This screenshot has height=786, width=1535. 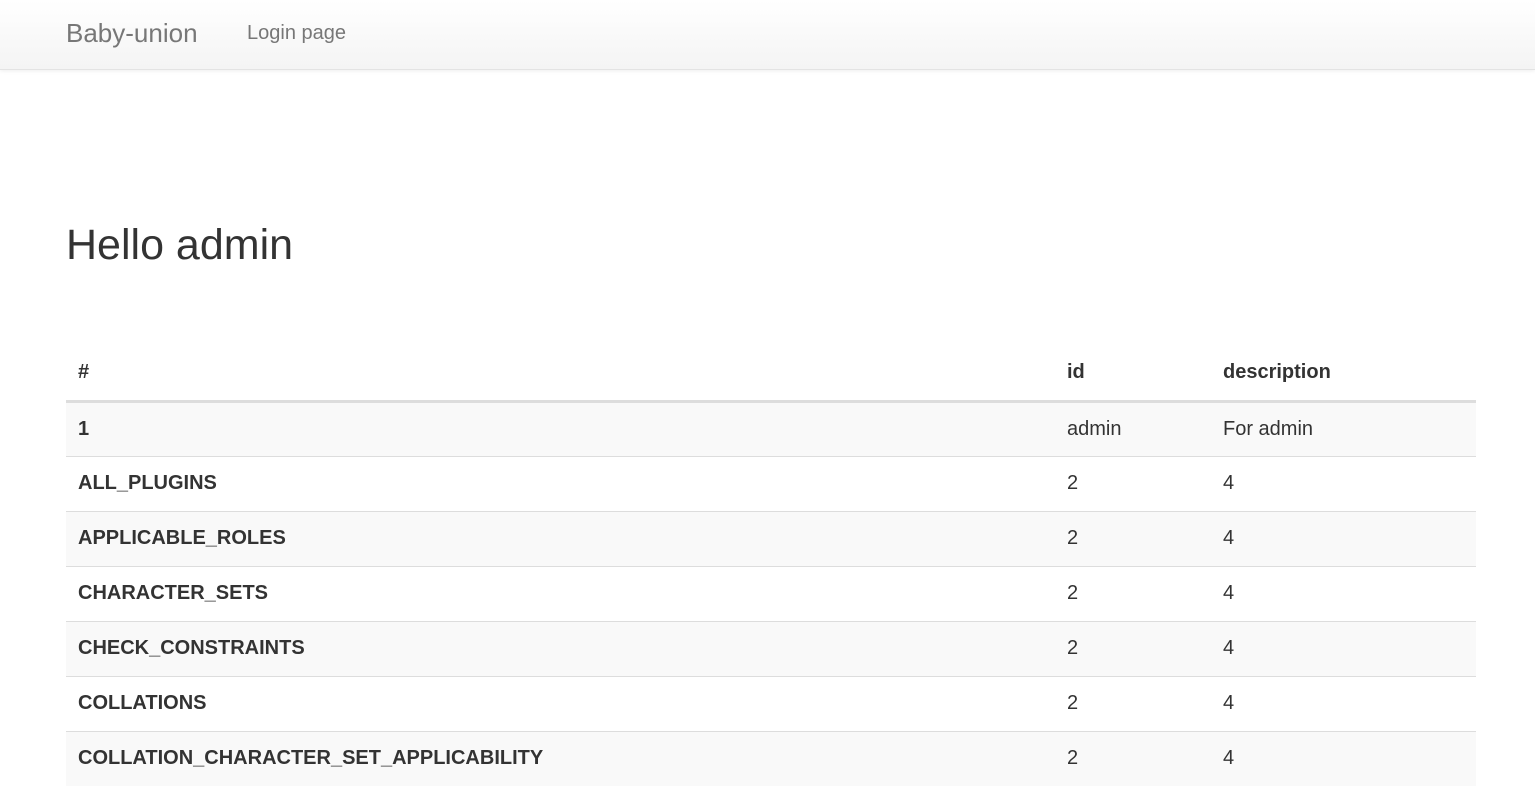 What do you see at coordinates (132, 33) in the screenshot?
I see `brand-link: Baby-union` at bounding box center [132, 33].